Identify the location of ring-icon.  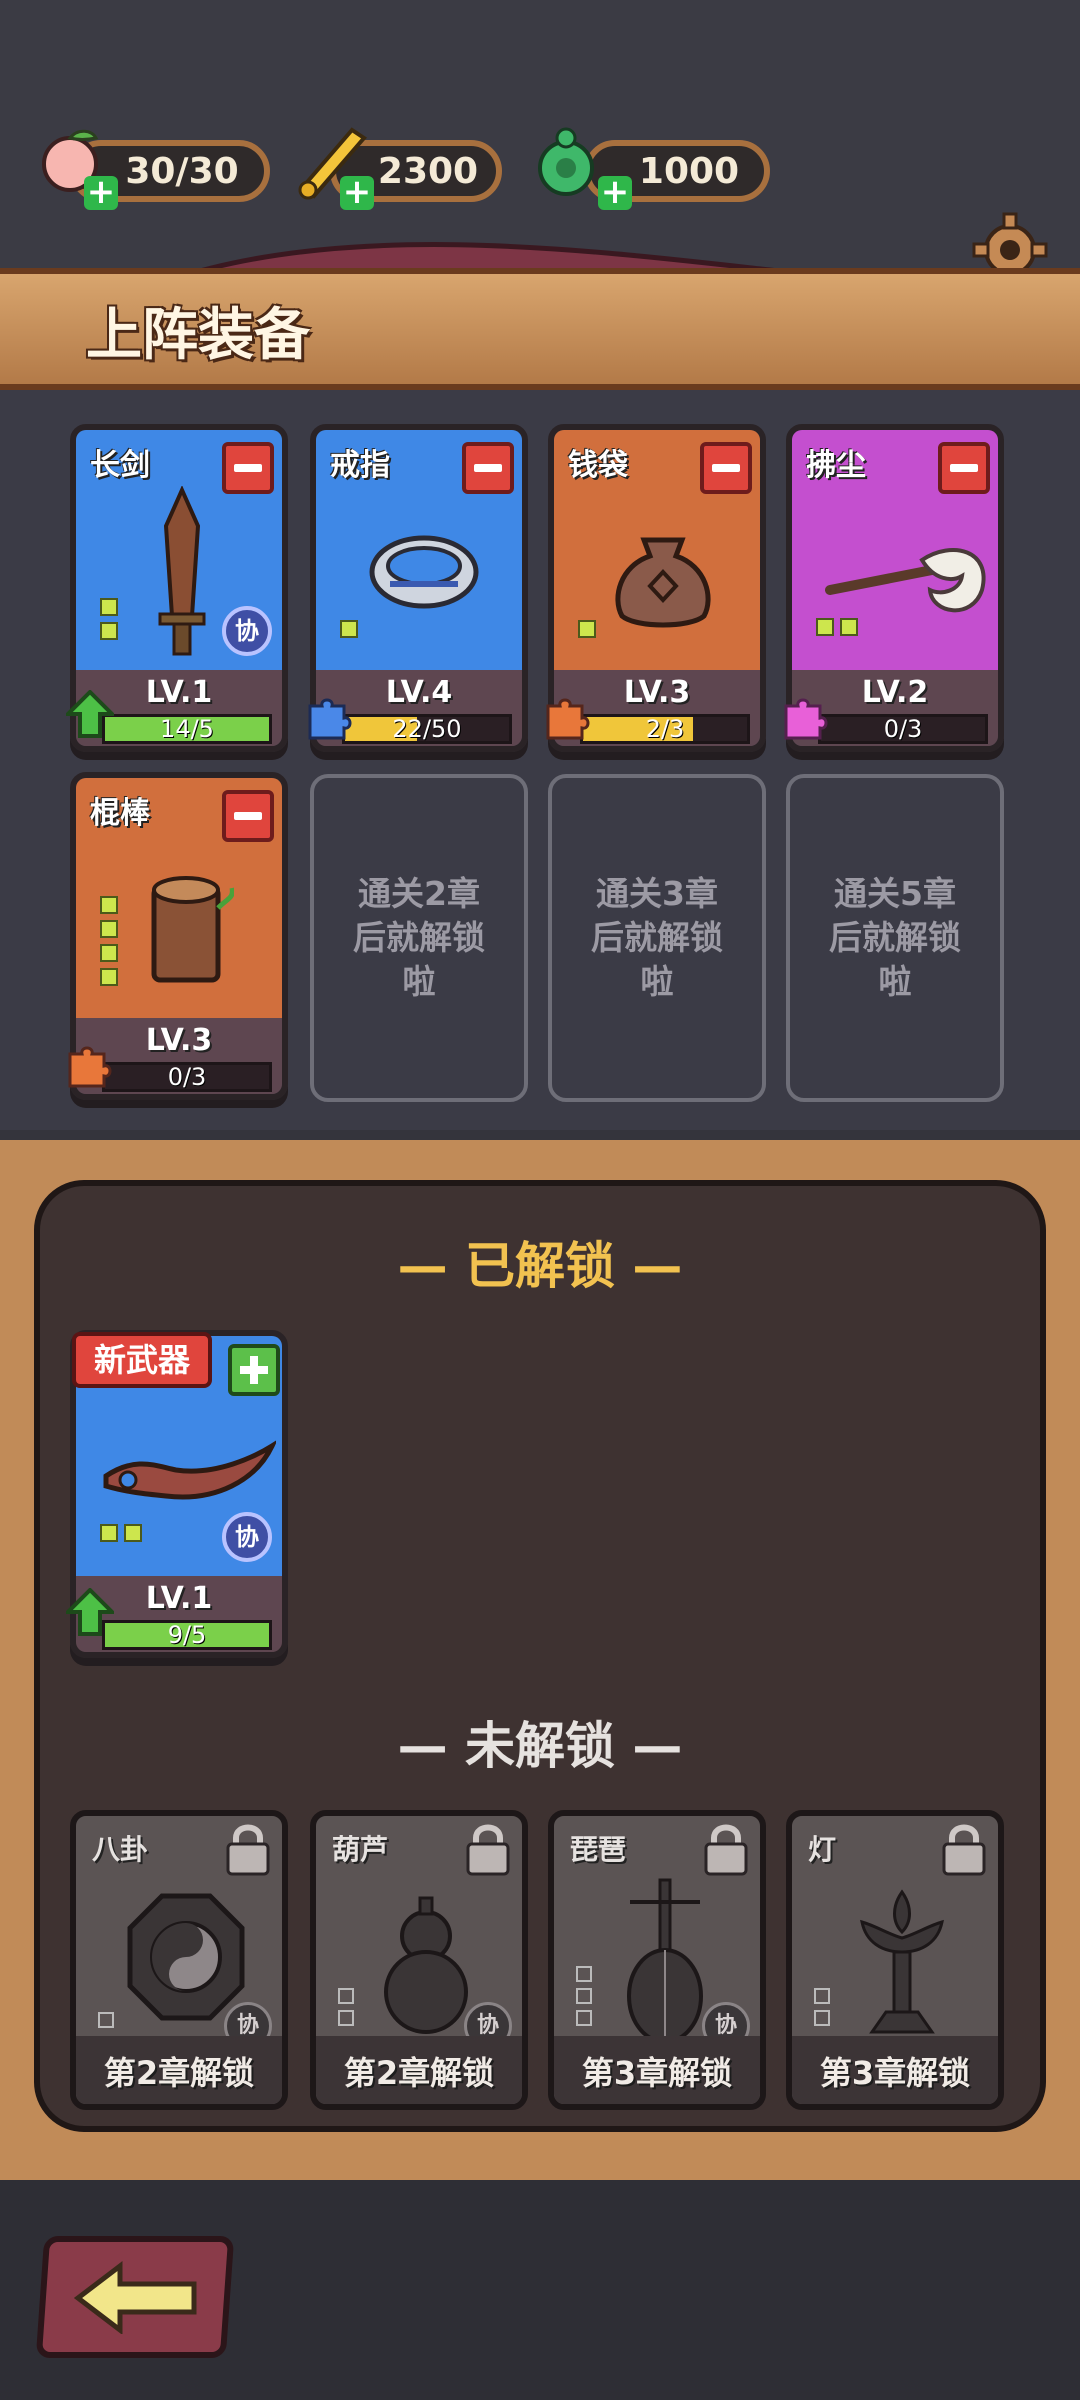
(424, 572).